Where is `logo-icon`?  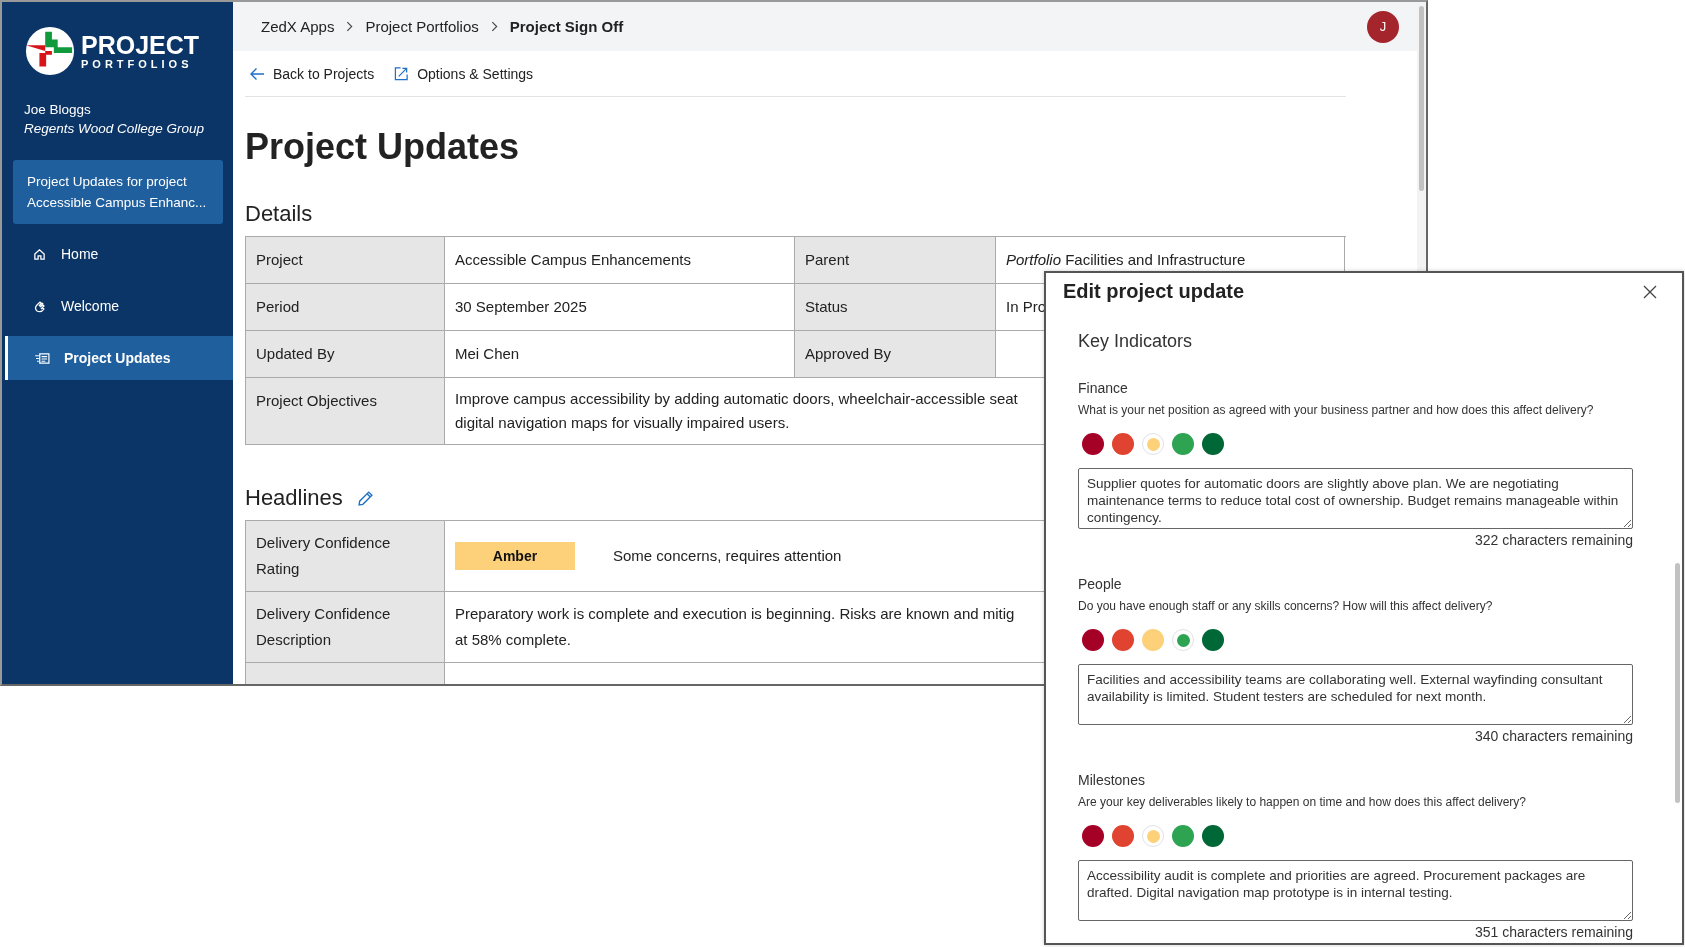 logo-icon is located at coordinates (50, 51).